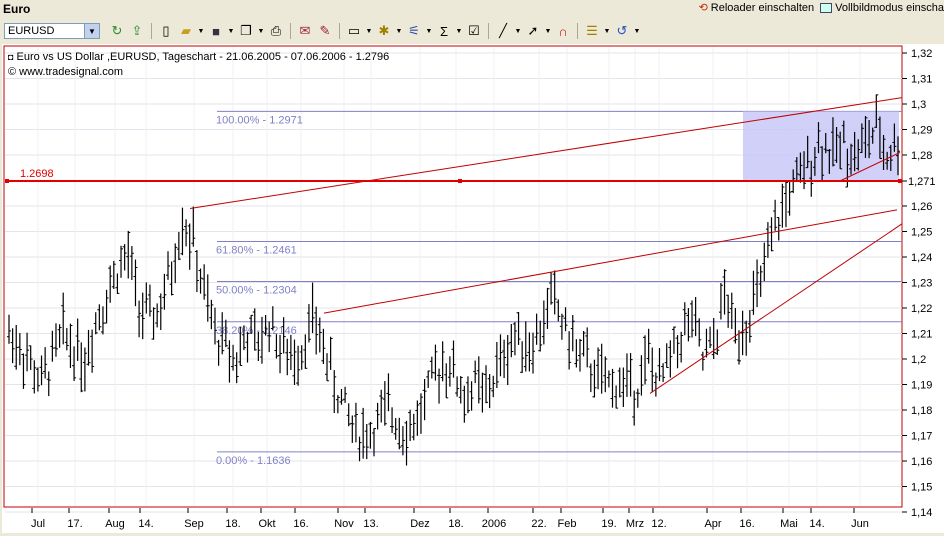 The height and width of the screenshot is (536, 944). I want to click on magnet-icon: ∩, so click(563, 31).